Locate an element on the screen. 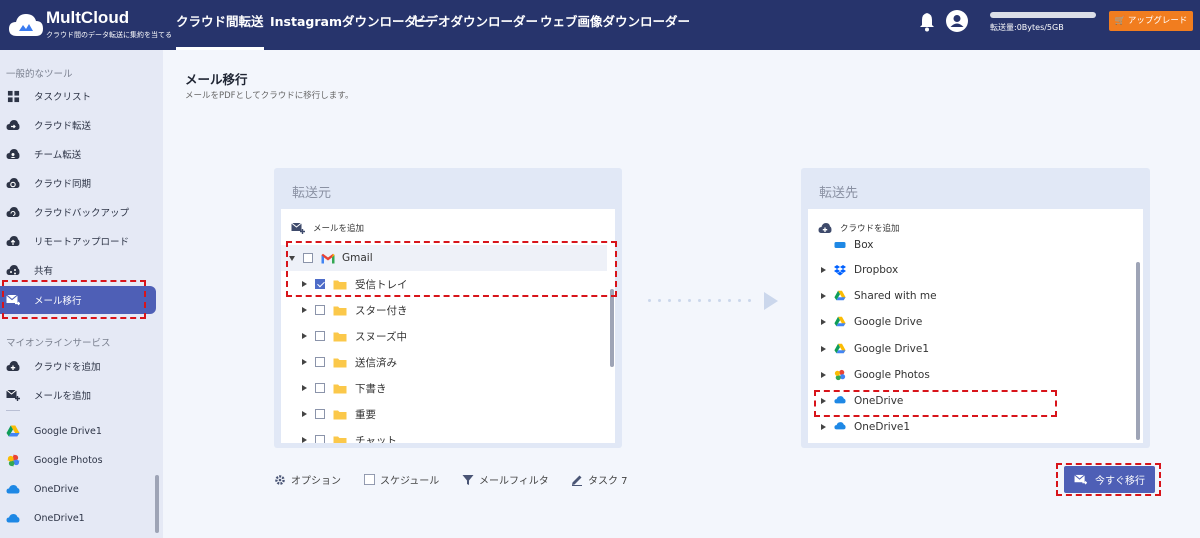 This screenshot has height=538, width=1200. sidebar-item-label: クラウド同期 is located at coordinates (63, 184).